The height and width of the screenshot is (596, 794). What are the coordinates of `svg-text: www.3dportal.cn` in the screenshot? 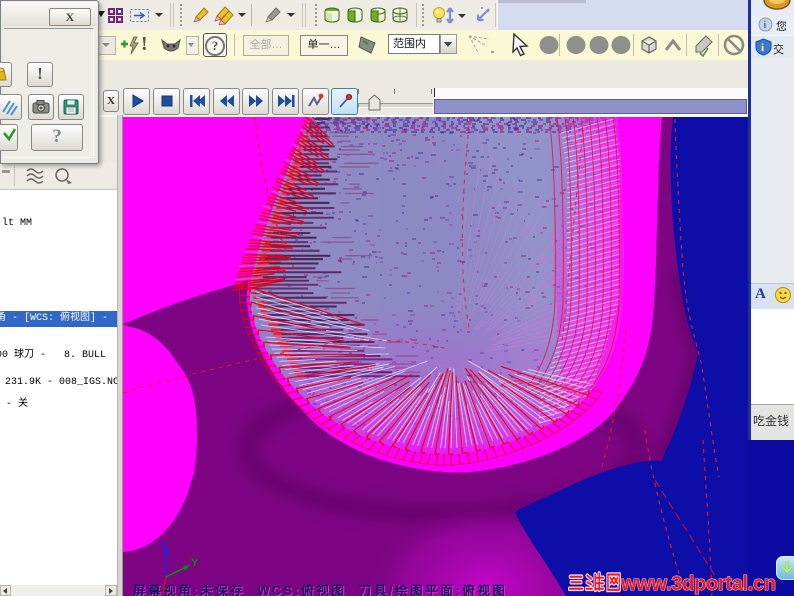 It's located at (698, 584).